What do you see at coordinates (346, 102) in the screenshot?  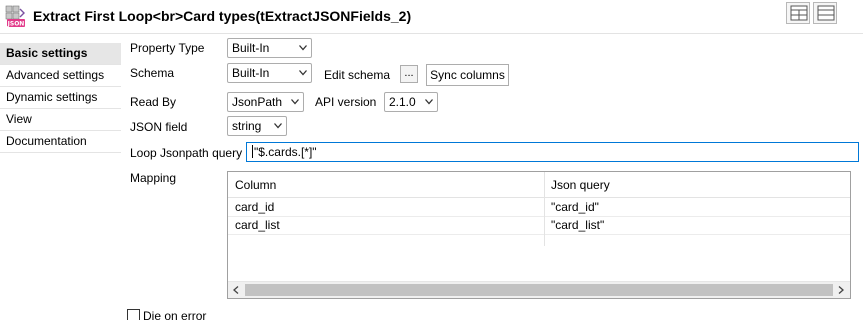 I see `api-version-label: API version` at bounding box center [346, 102].